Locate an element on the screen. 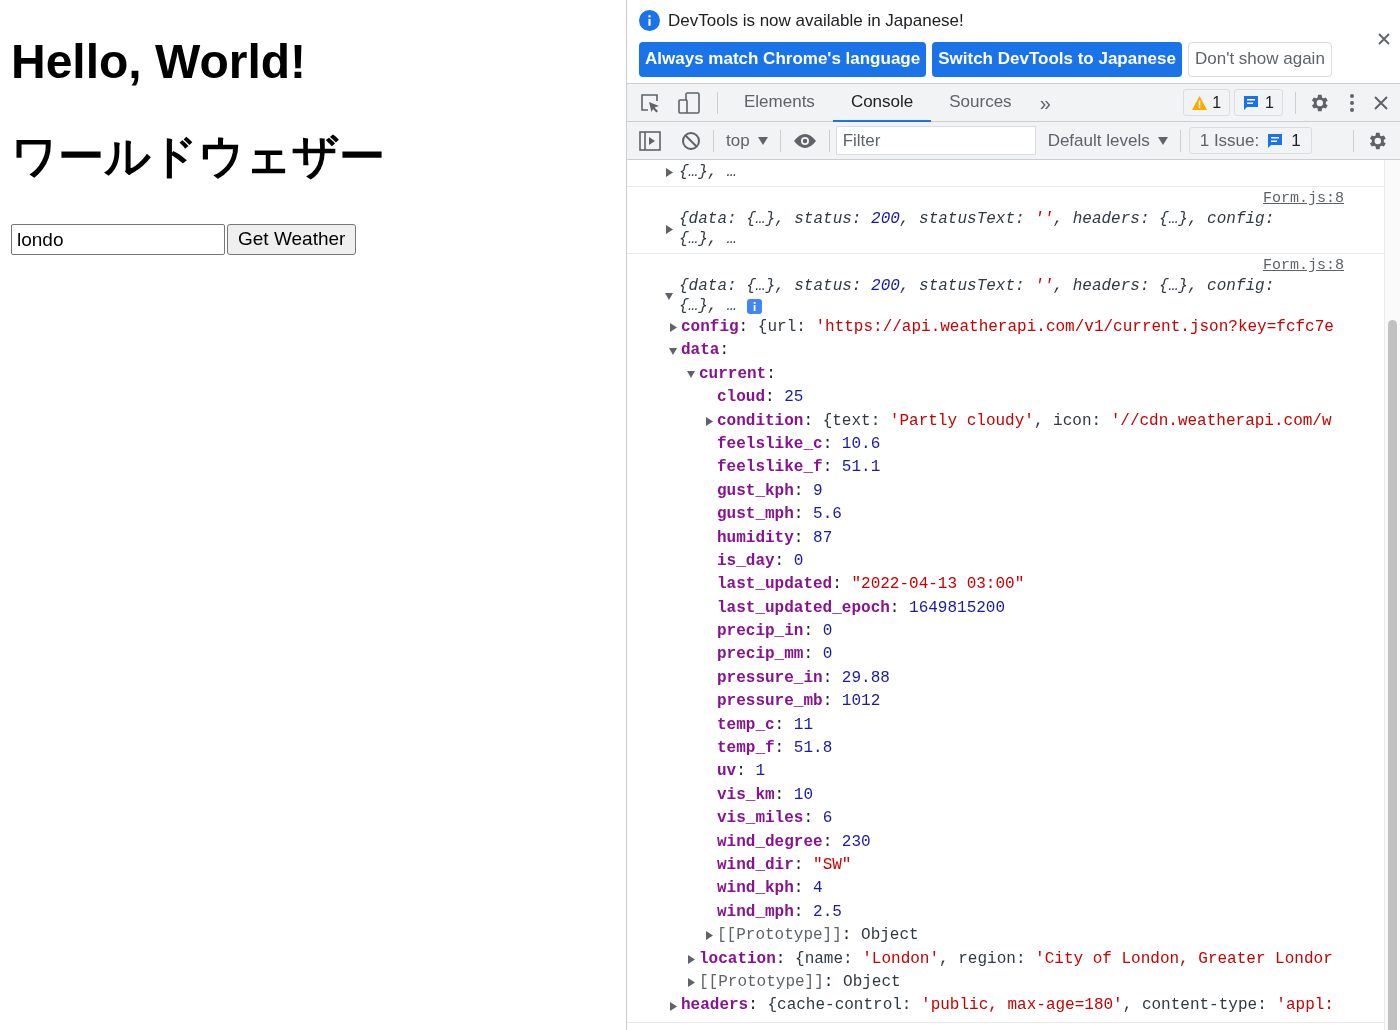 This screenshot has width=1400, height=1030. property-entry: last_updated_epoch: 1649815200 is located at coordinates (861, 608).